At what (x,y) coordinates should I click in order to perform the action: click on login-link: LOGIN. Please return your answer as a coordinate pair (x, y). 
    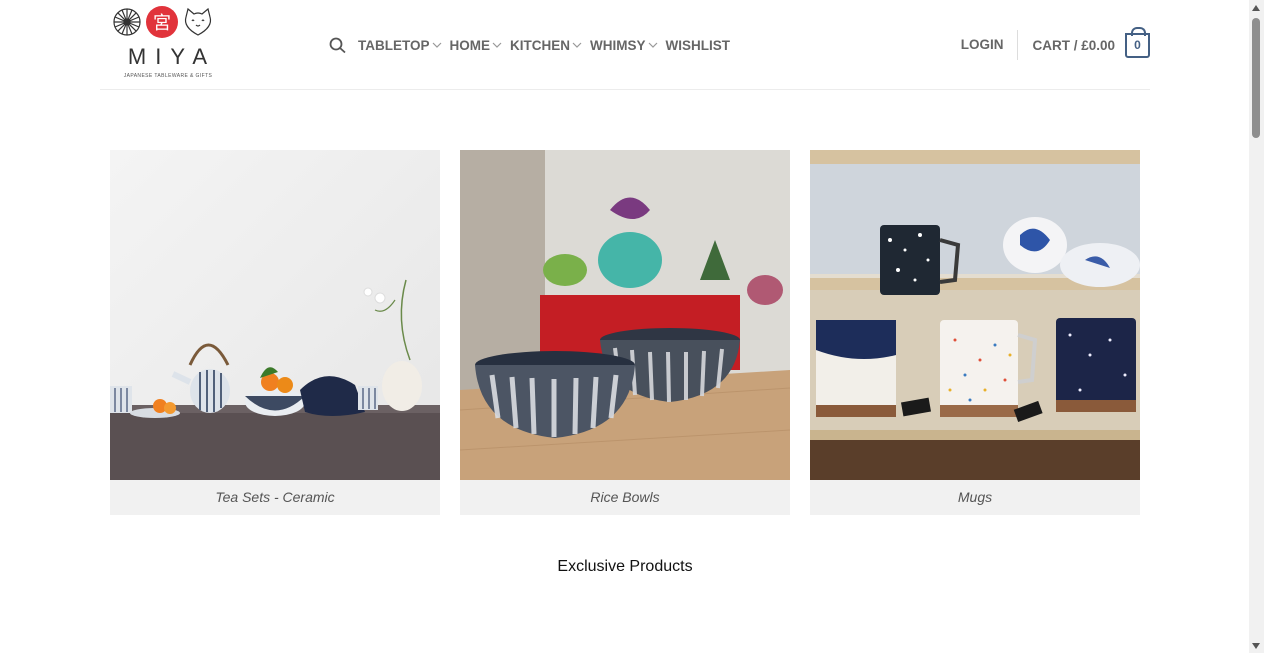
    Looking at the image, I should click on (990, 45).